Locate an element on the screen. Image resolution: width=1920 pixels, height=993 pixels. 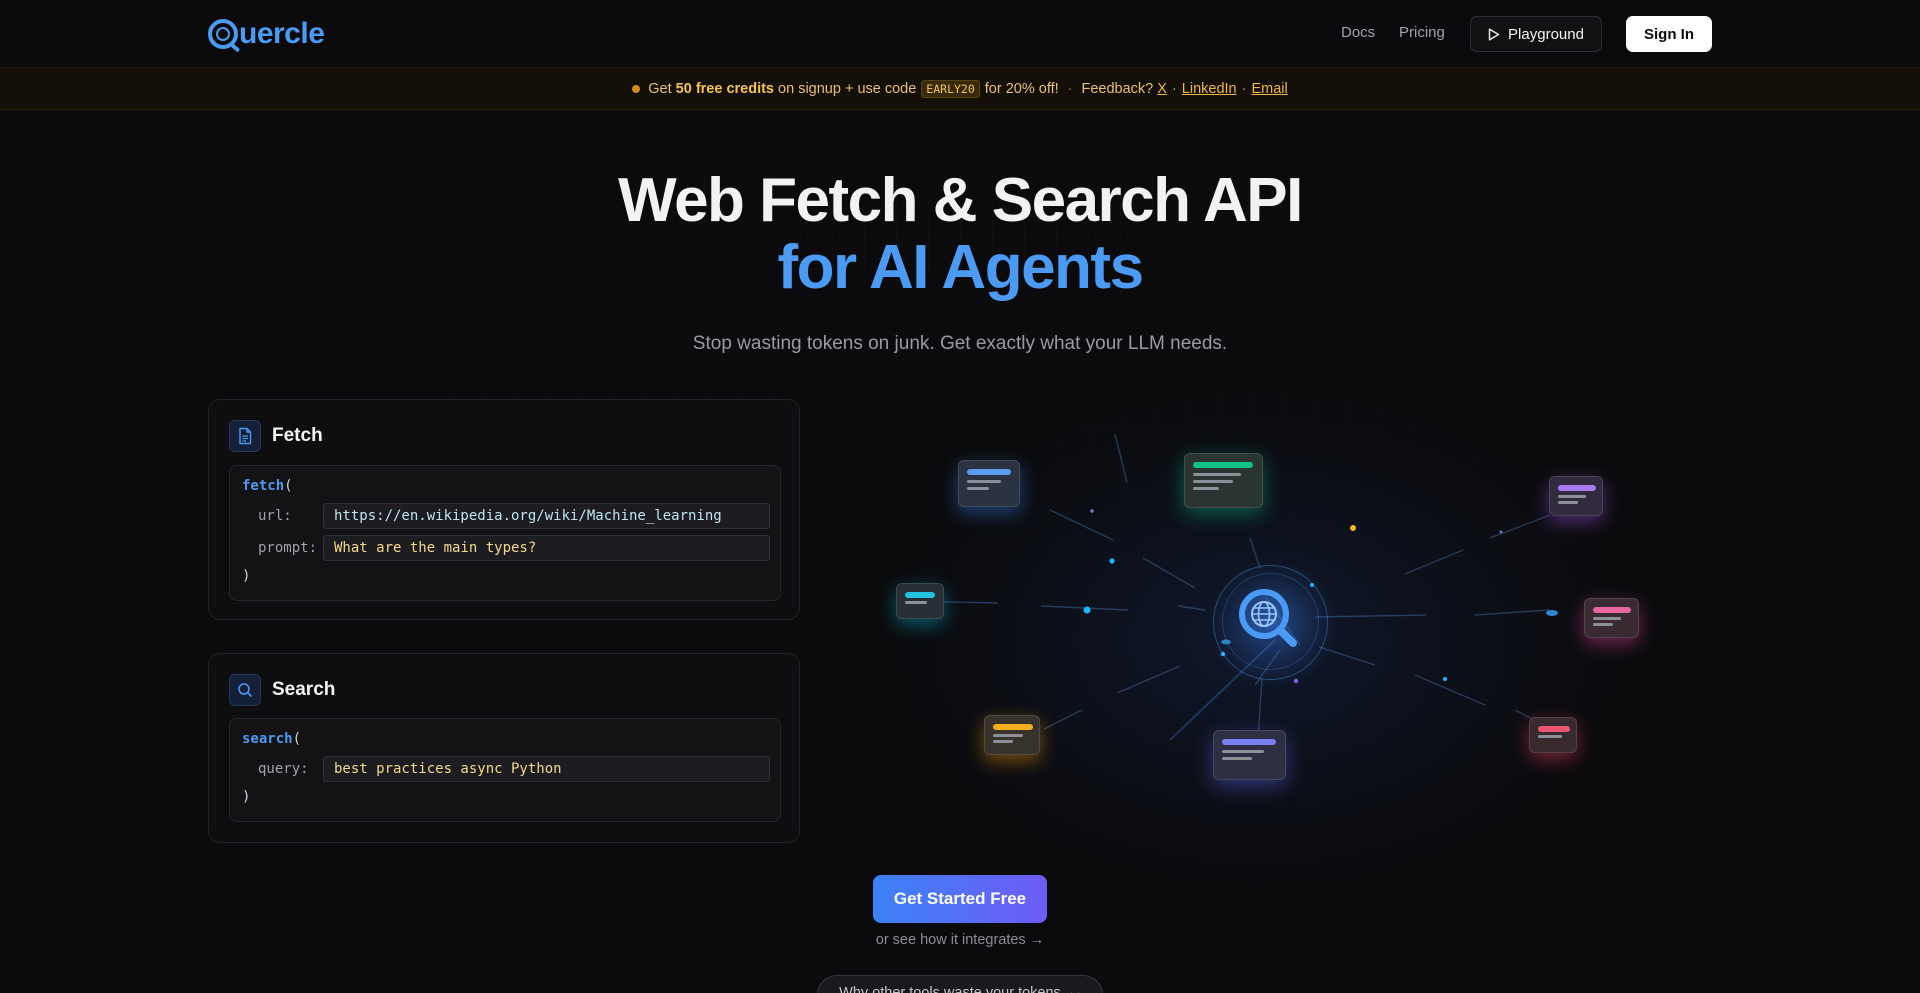
playground-label: Playground is located at coordinates (1546, 34).